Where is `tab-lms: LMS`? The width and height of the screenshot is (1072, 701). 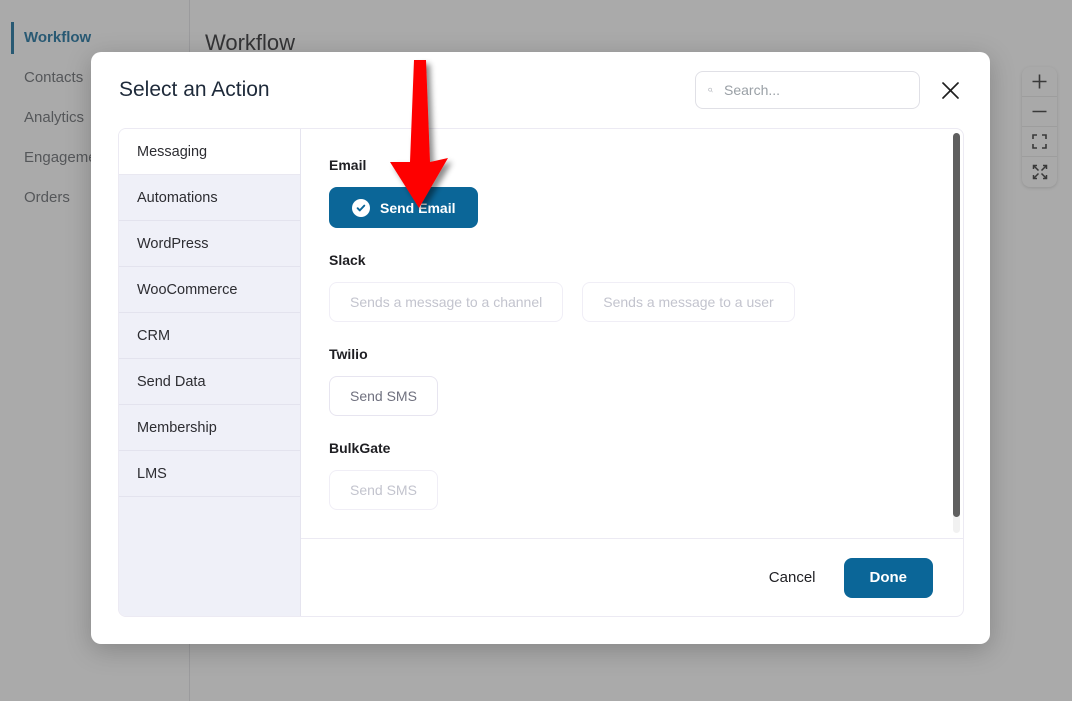
tab-lms: LMS is located at coordinates (209, 474).